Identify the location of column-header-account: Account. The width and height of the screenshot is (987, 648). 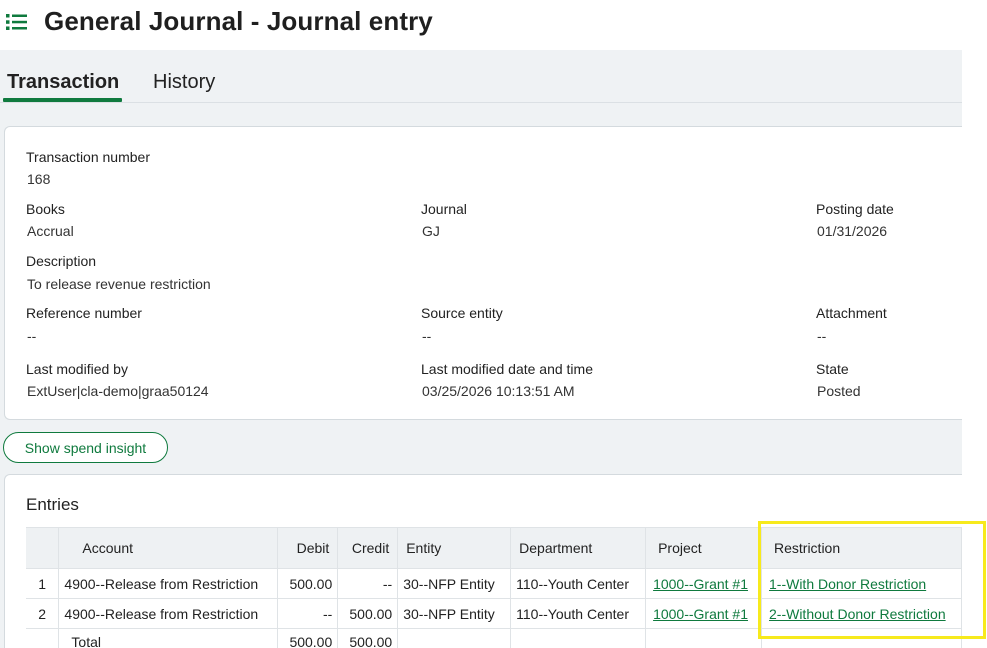
(168, 548).